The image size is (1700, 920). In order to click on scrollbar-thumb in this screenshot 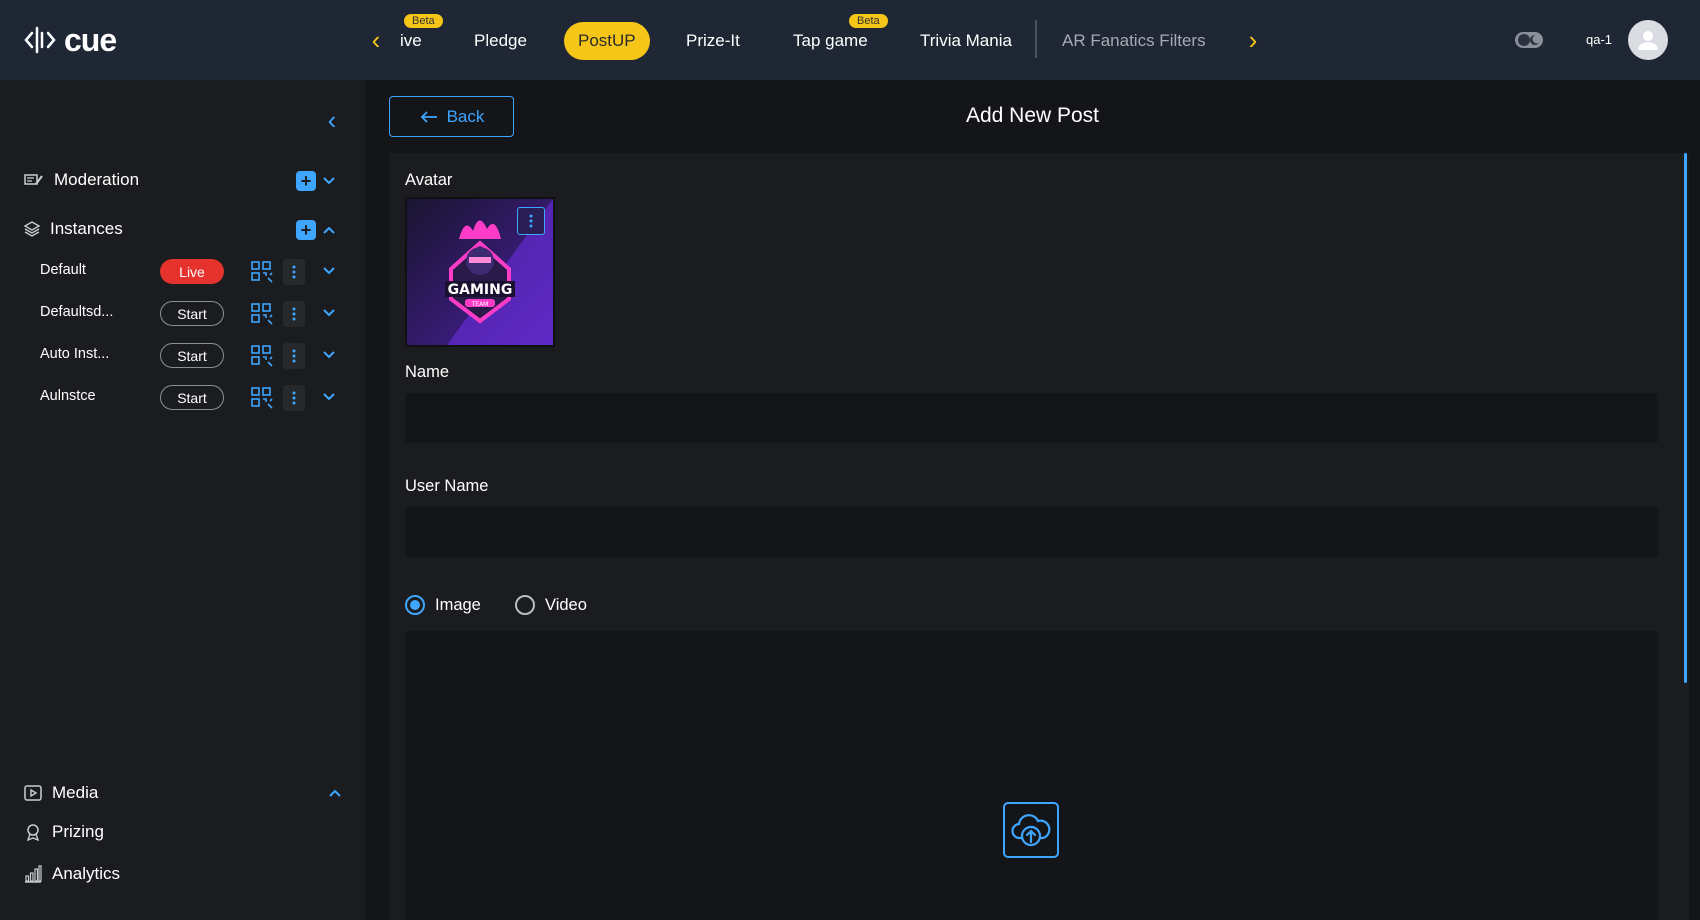, I will do `click(1685, 418)`.